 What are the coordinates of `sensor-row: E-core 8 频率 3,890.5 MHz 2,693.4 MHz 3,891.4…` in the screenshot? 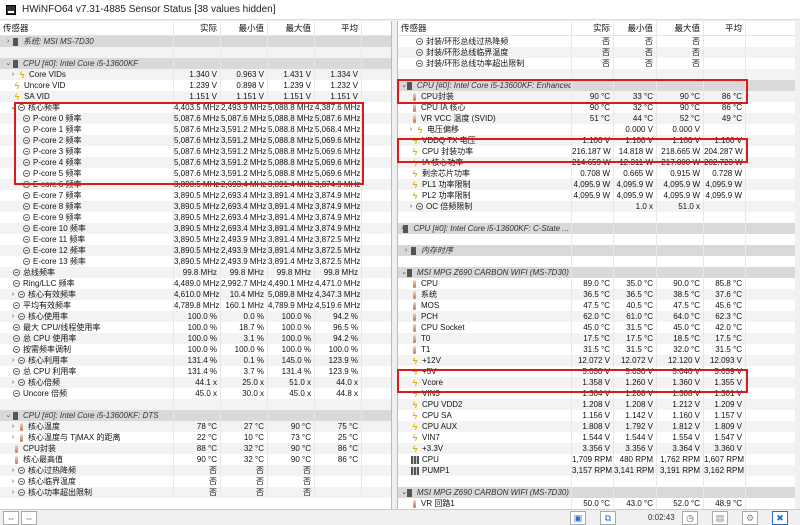 It's located at (195, 206).